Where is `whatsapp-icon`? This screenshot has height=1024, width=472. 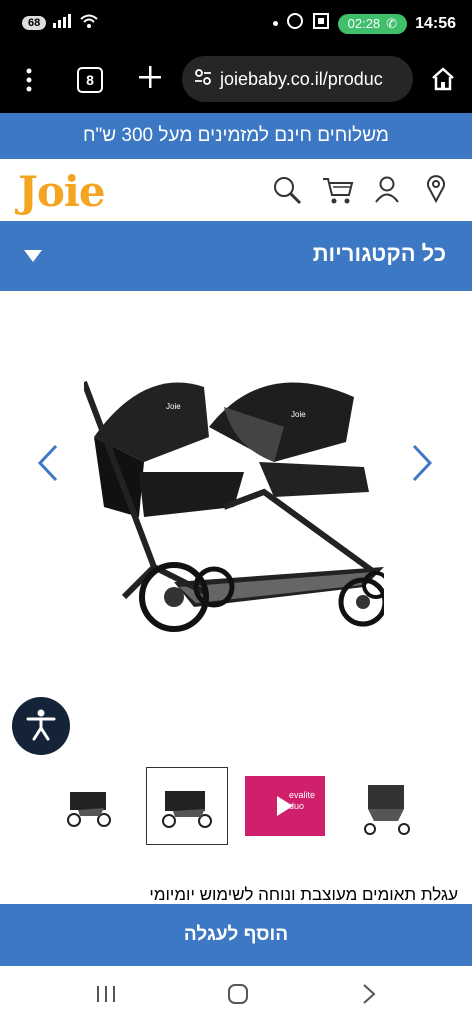 whatsapp-icon is located at coordinates (295, 23).